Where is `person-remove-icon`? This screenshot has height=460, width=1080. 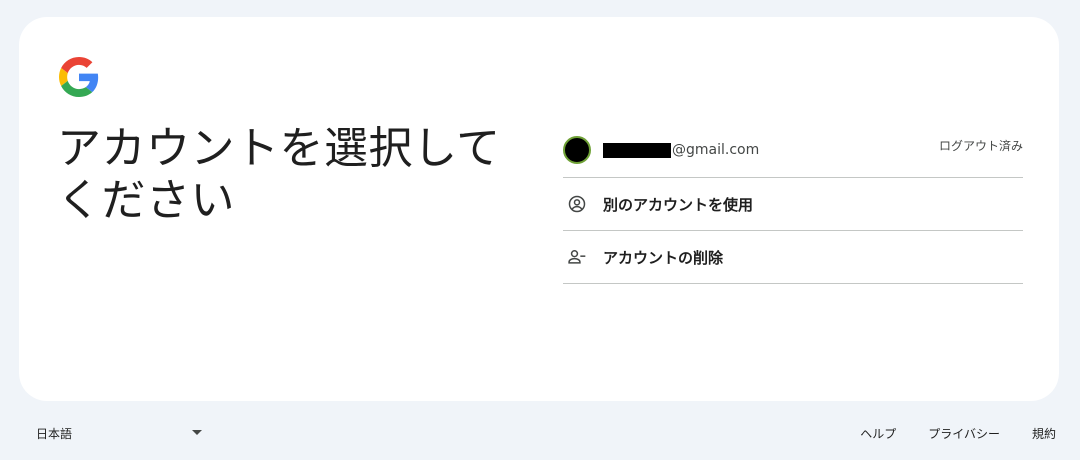 person-remove-icon is located at coordinates (577, 257).